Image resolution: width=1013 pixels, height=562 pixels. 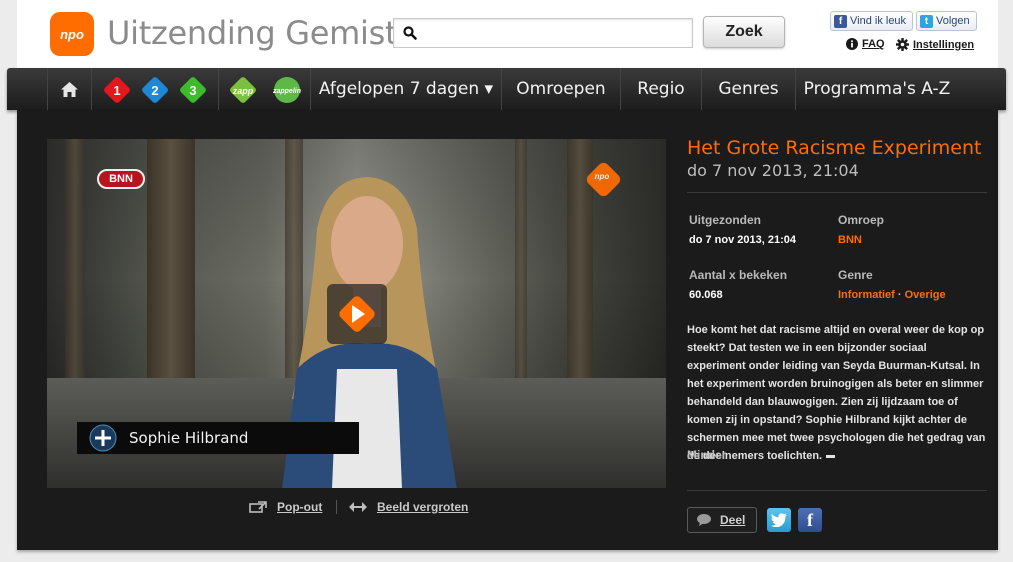 What do you see at coordinates (423, 507) in the screenshot?
I see `enlarge-label: Beeld vergroten` at bounding box center [423, 507].